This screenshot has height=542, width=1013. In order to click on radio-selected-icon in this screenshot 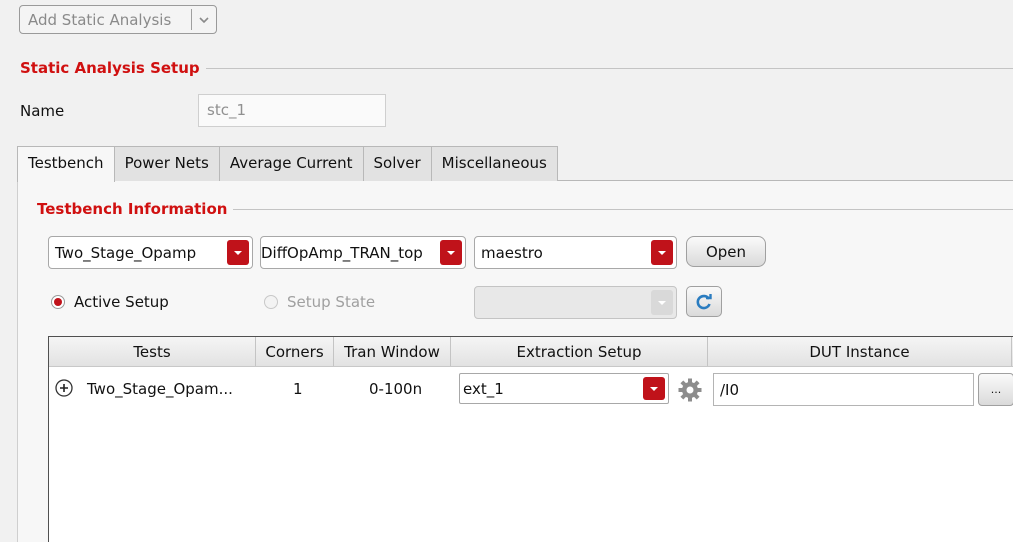, I will do `click(58, 302)`.